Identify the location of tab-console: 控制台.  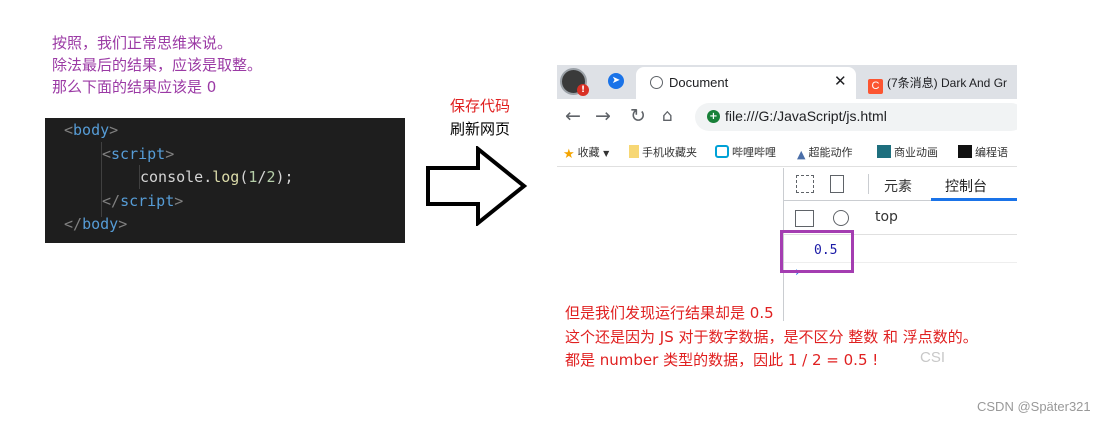
(966, 186).